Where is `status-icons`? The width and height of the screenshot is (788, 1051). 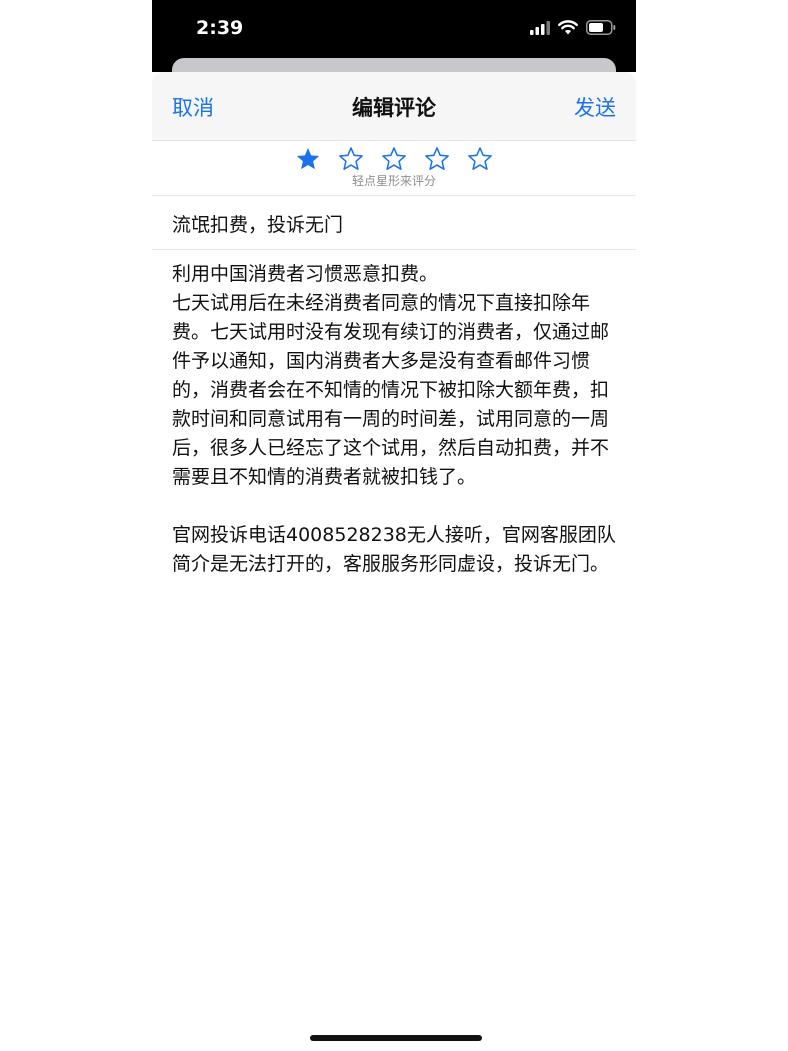
status-icons is located at coordinates (573, 27).